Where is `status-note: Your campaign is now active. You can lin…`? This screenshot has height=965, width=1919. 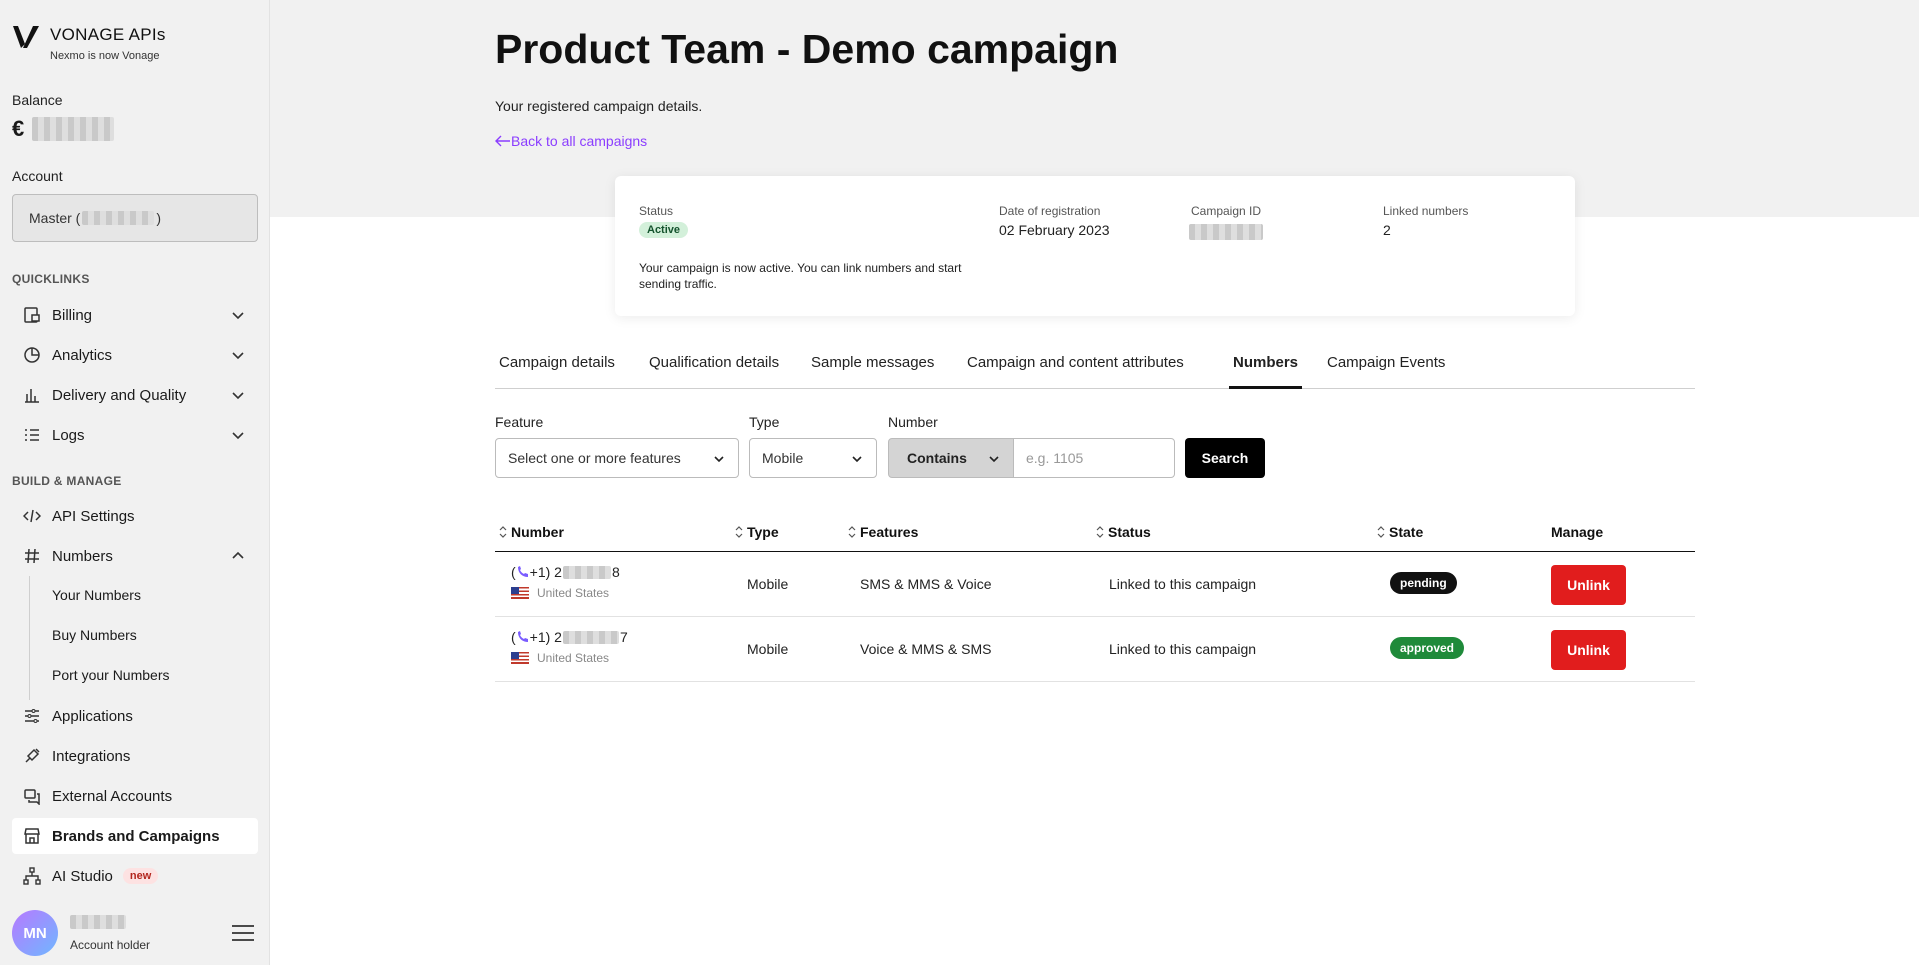 status-note: Your campaign is now active. You can lin… is located at coordinates (800, 276).